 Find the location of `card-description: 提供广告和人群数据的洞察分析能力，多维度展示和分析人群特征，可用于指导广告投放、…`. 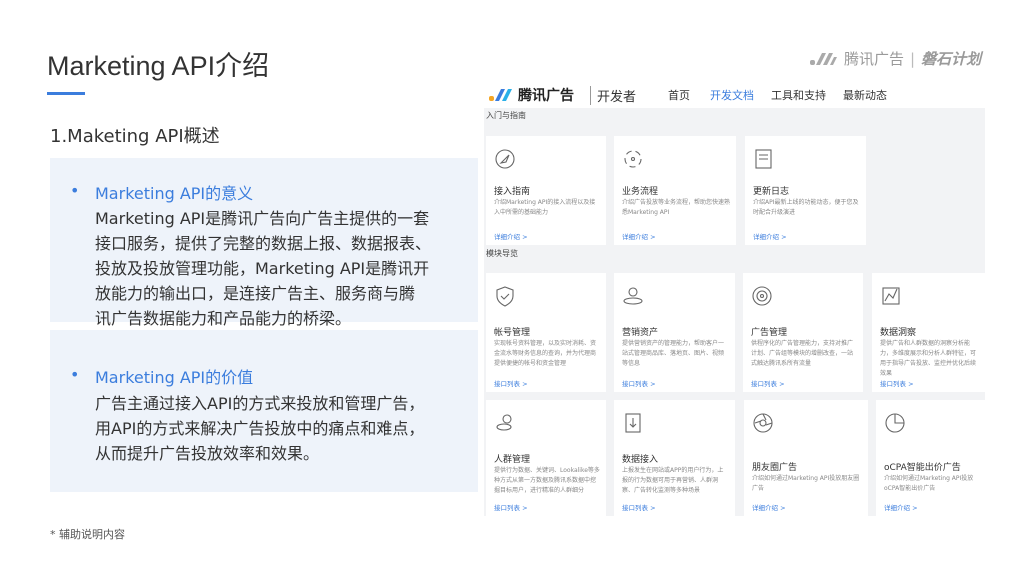

card-description: 提供广告和人群数据的洞察分析能力，多维度展示和分析人群特征，可用于指导广告投放、… is located at coordinates (928, 358).